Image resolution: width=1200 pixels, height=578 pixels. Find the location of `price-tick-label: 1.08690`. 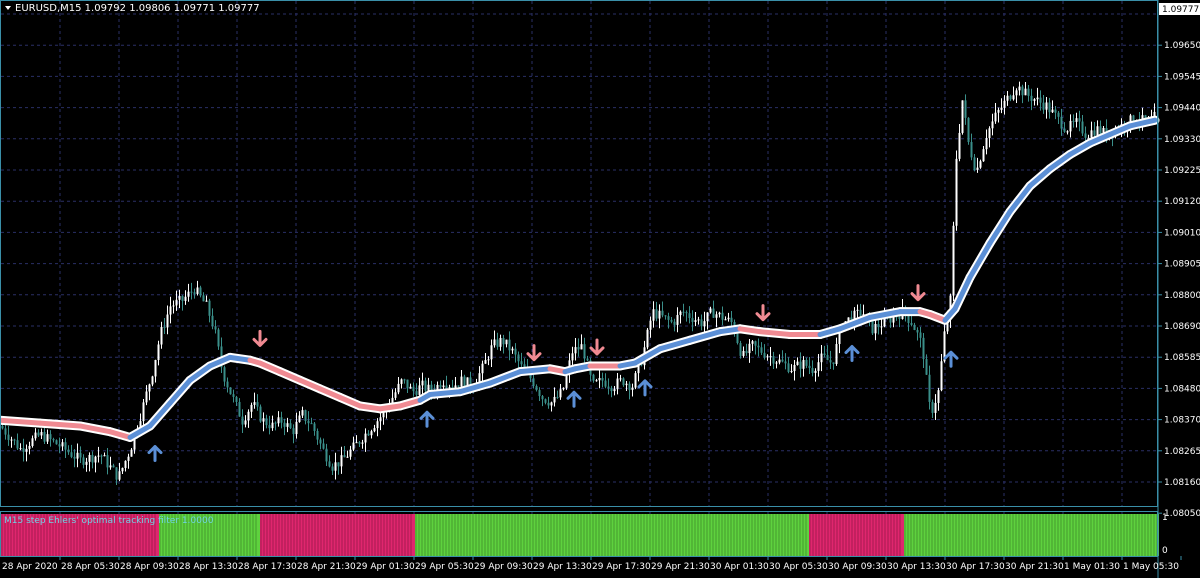

price-tick-label: 1.08690 is located at coordinates (1182, 327).